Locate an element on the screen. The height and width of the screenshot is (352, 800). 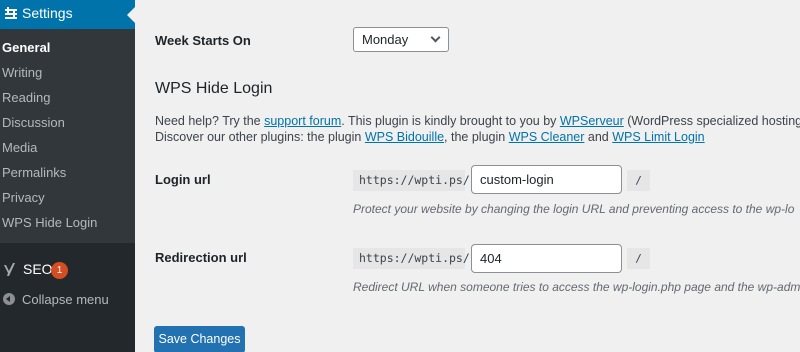
collapse-menu-button: Collapse menu is located at coordinates (67, 300).